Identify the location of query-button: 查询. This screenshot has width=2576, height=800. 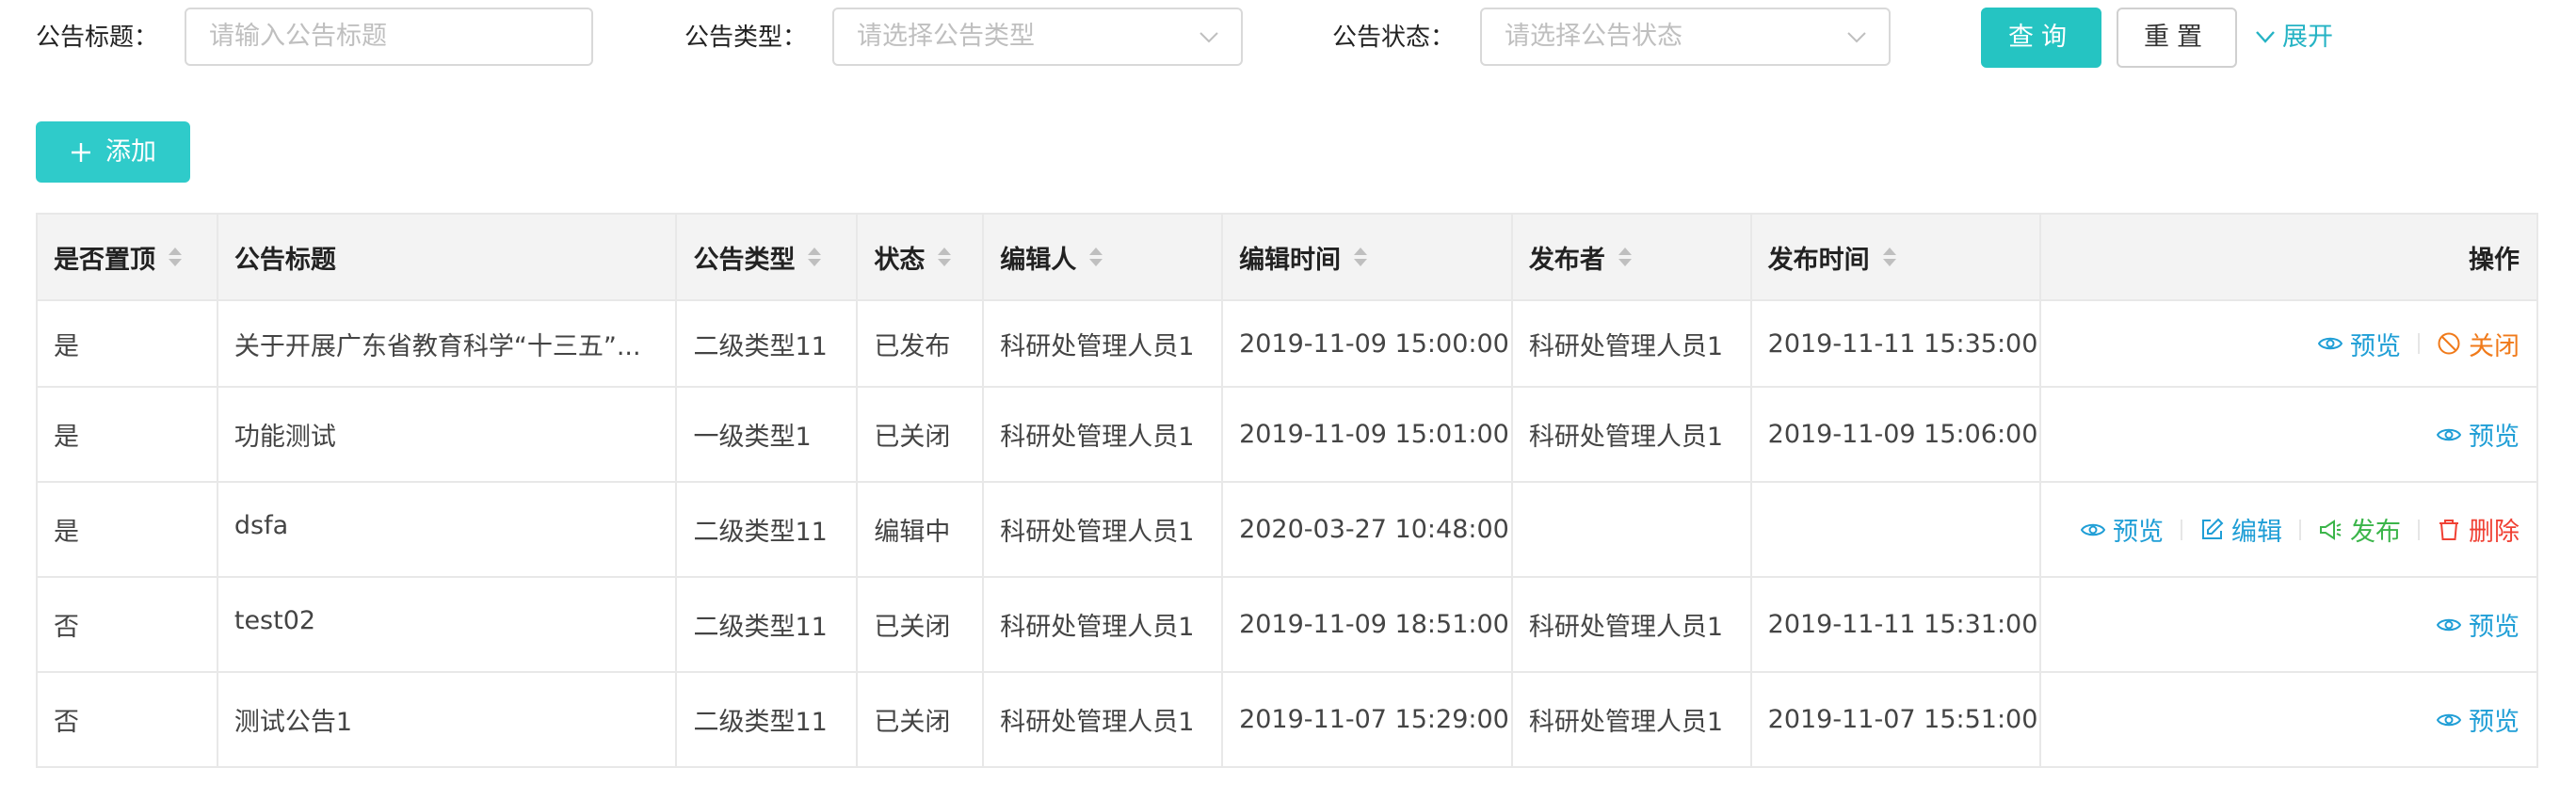
(2041, 38).